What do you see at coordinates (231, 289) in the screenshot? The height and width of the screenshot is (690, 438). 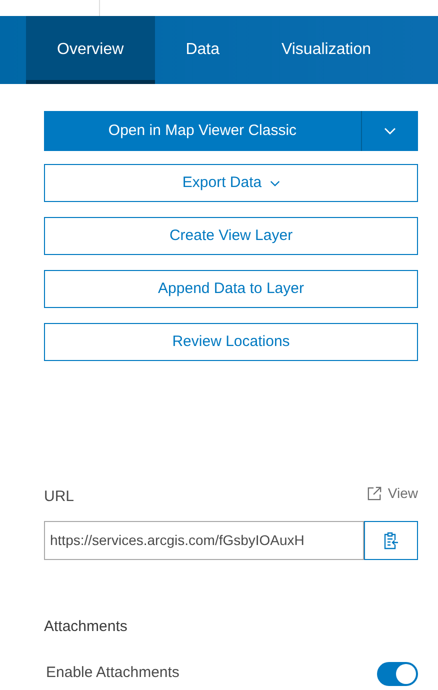 I see `action-button: Append Data to Layer` at bounding box center [231, 289].